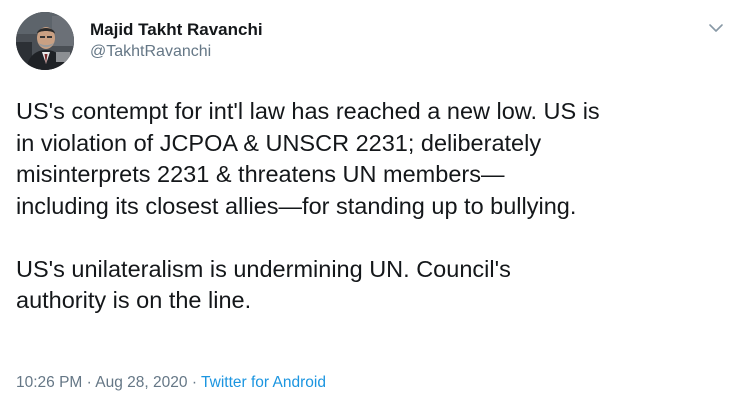 The height and width of the screenshot is (407, 744). I want to click on chevron-down-icon, so click(716, 28).